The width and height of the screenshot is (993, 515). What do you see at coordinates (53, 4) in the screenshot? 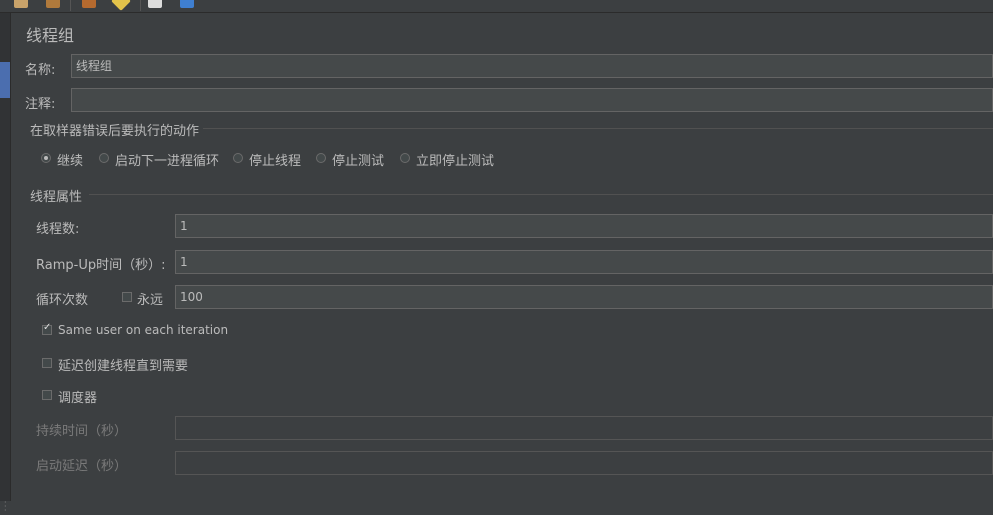
I see `paste-icon` at bounding box center [53, 4].